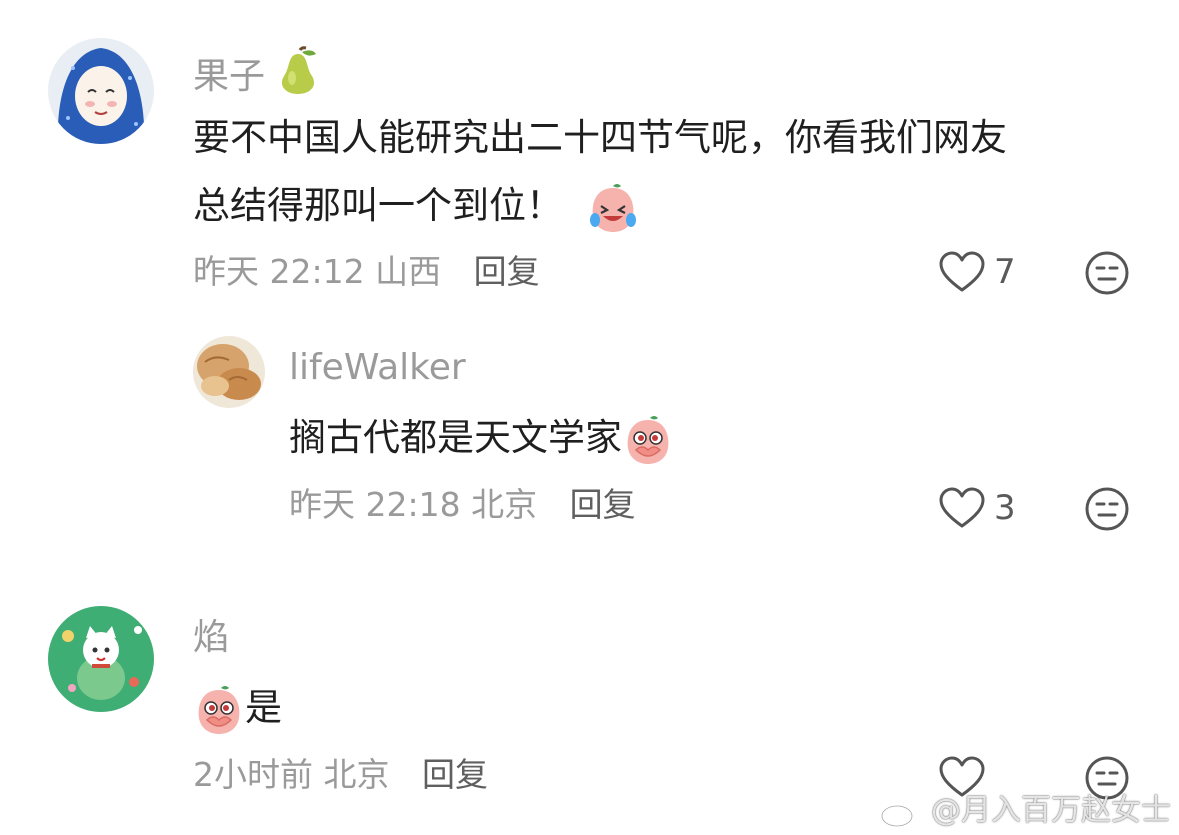  I want to click on watermark: @月入百万赵女士, so click(1025, 811).